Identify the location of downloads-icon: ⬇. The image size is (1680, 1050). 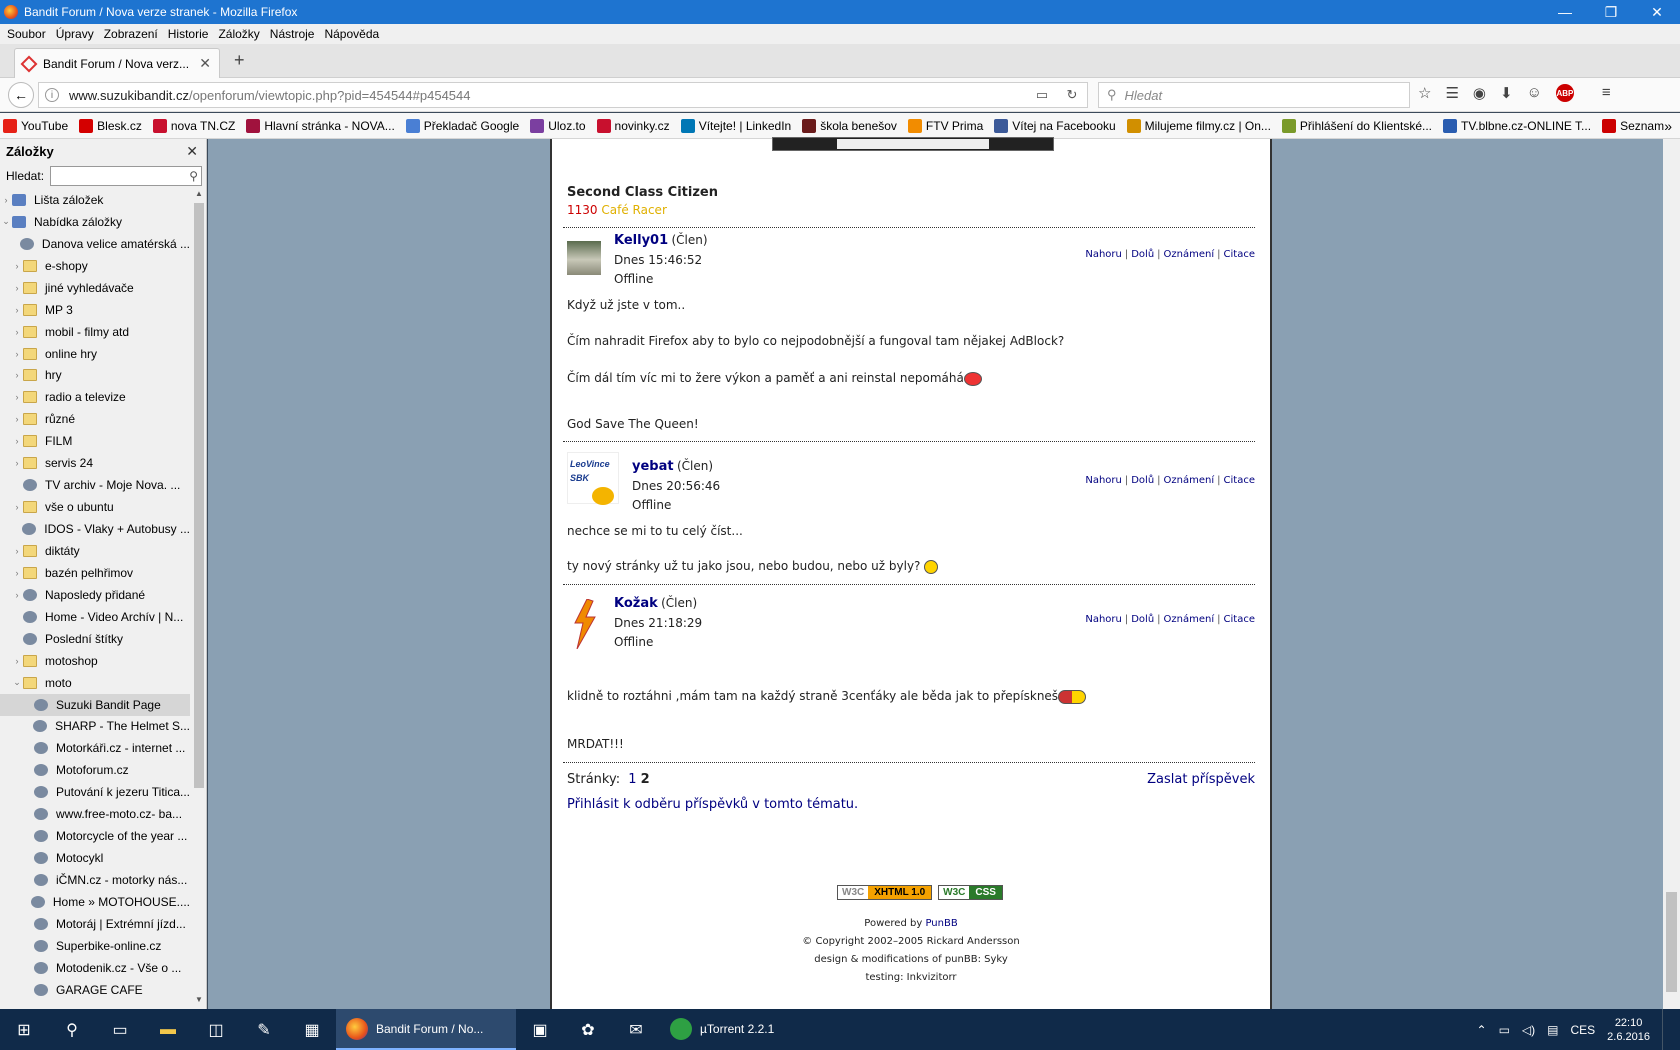
(1506, 93).